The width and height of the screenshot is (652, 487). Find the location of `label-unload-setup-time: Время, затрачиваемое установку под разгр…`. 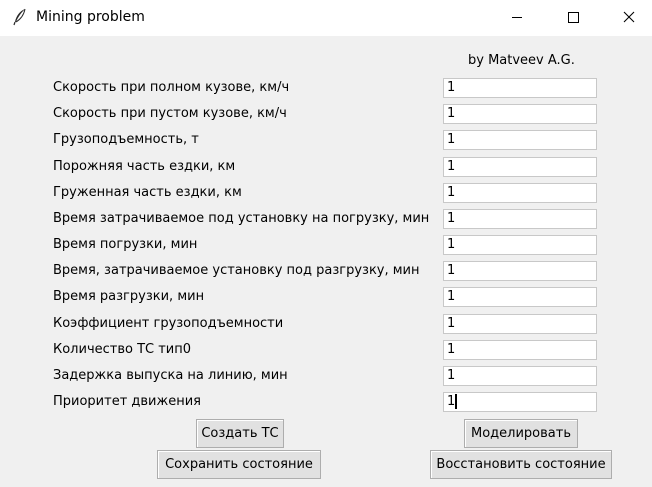

label-unload-setup-time: Время, затрачиваемое установку под разгр… is located at coordinates (236, 270).